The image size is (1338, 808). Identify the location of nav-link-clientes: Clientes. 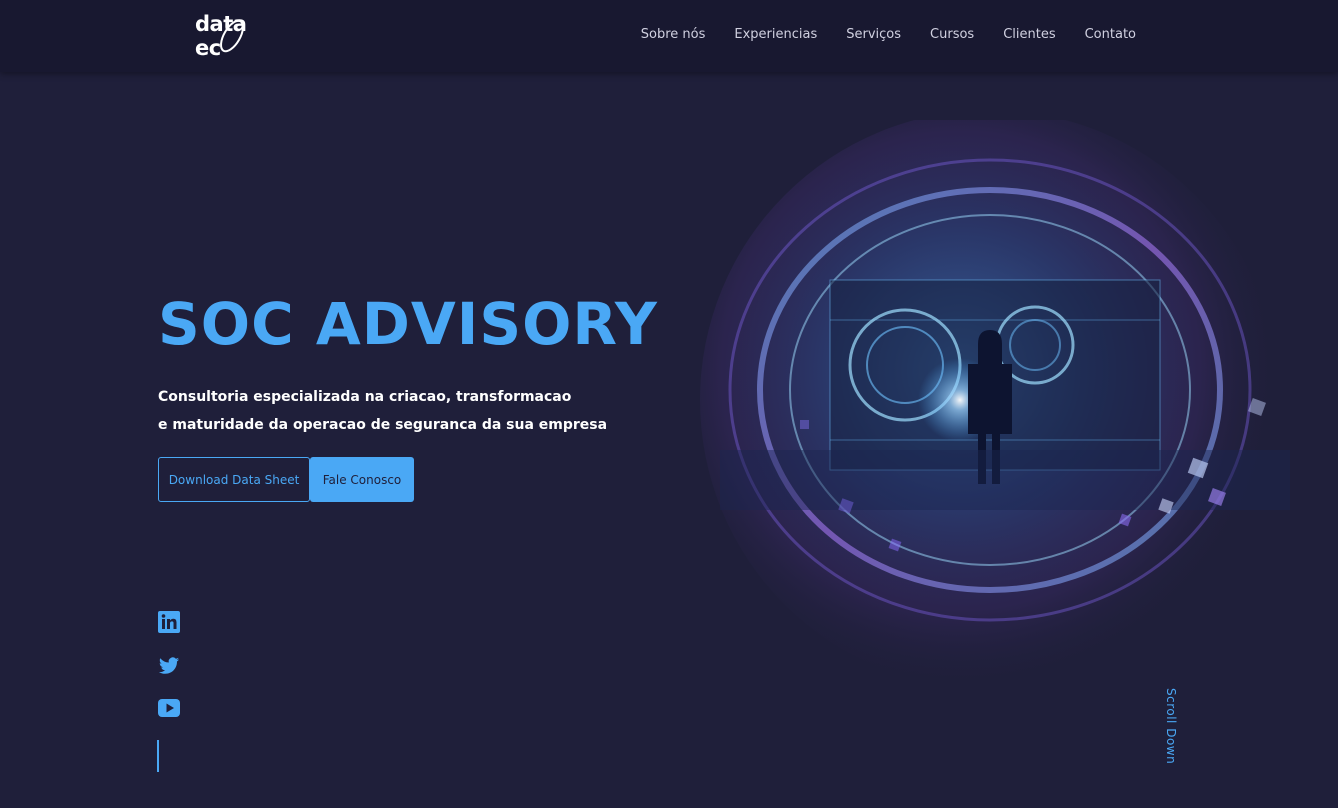
(1029, 34).